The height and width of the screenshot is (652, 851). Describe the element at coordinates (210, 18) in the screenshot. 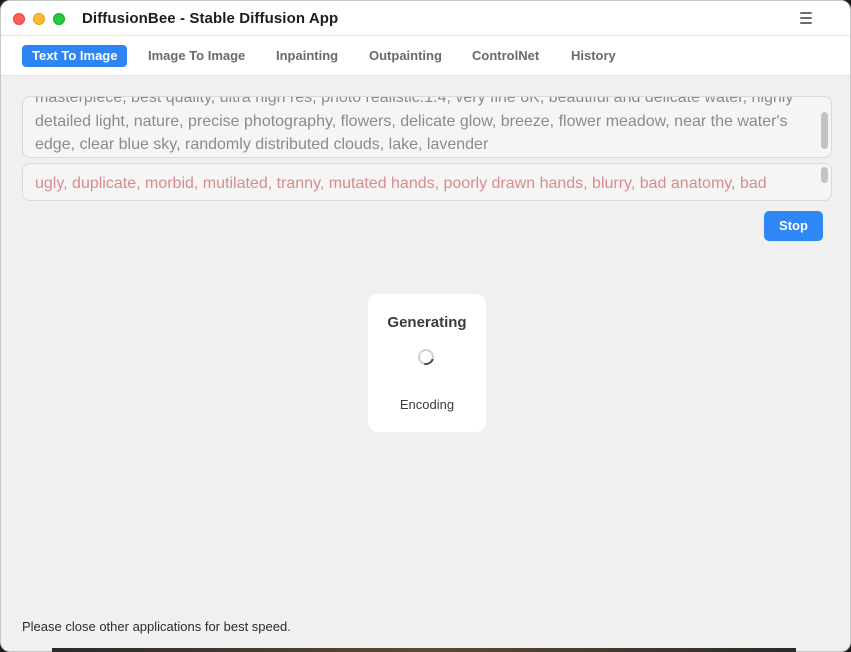

I see `window-title: DiffusionBee - Stable Diffusion App` at that location.